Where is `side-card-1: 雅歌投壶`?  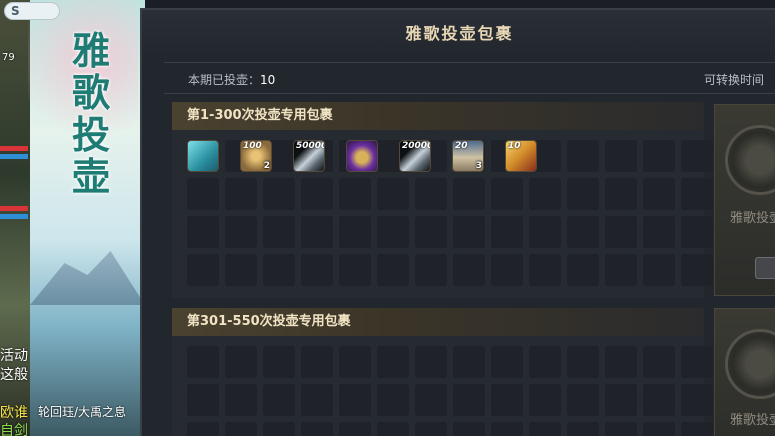 side-card-1: 雅歌投壶 is located at coordinates (744, 200).